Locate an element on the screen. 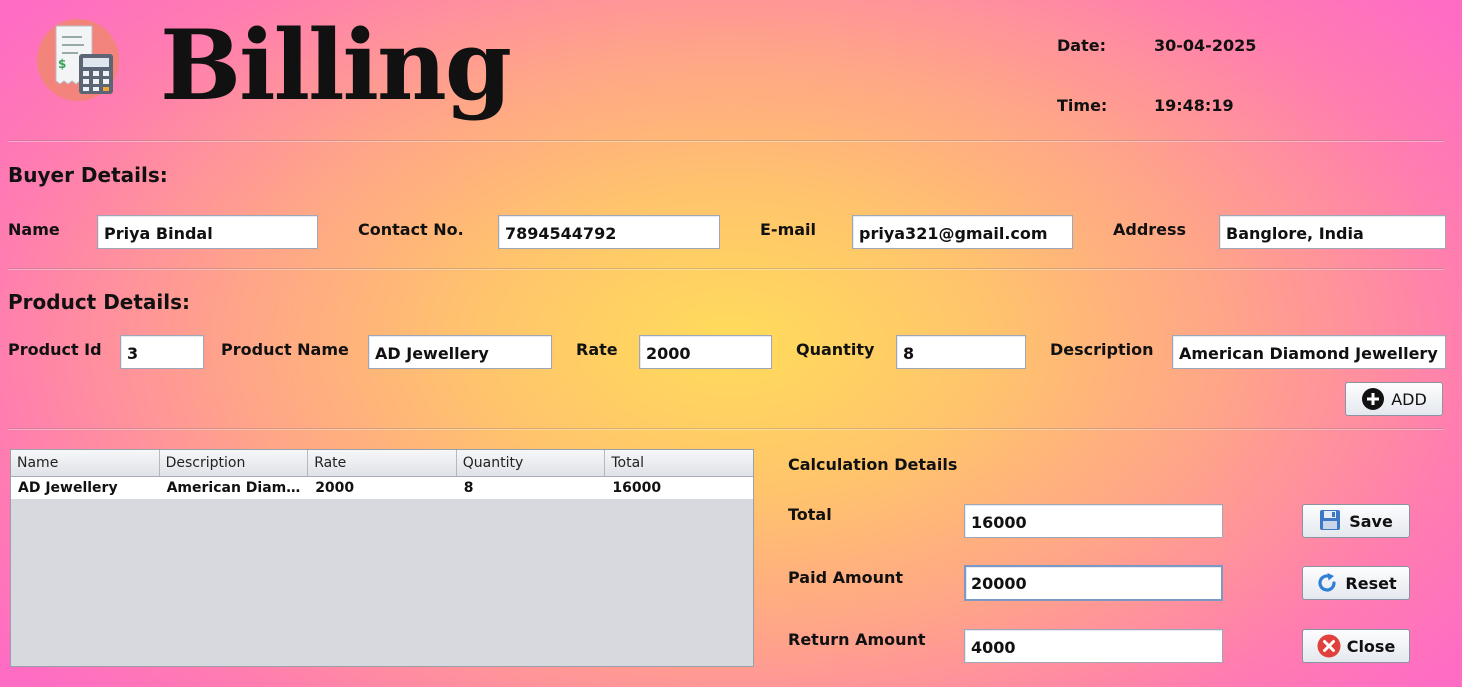 This screenshot has width=1462, height=687. email-field: priya321@gmail.com is located at coordinates (962, 232).